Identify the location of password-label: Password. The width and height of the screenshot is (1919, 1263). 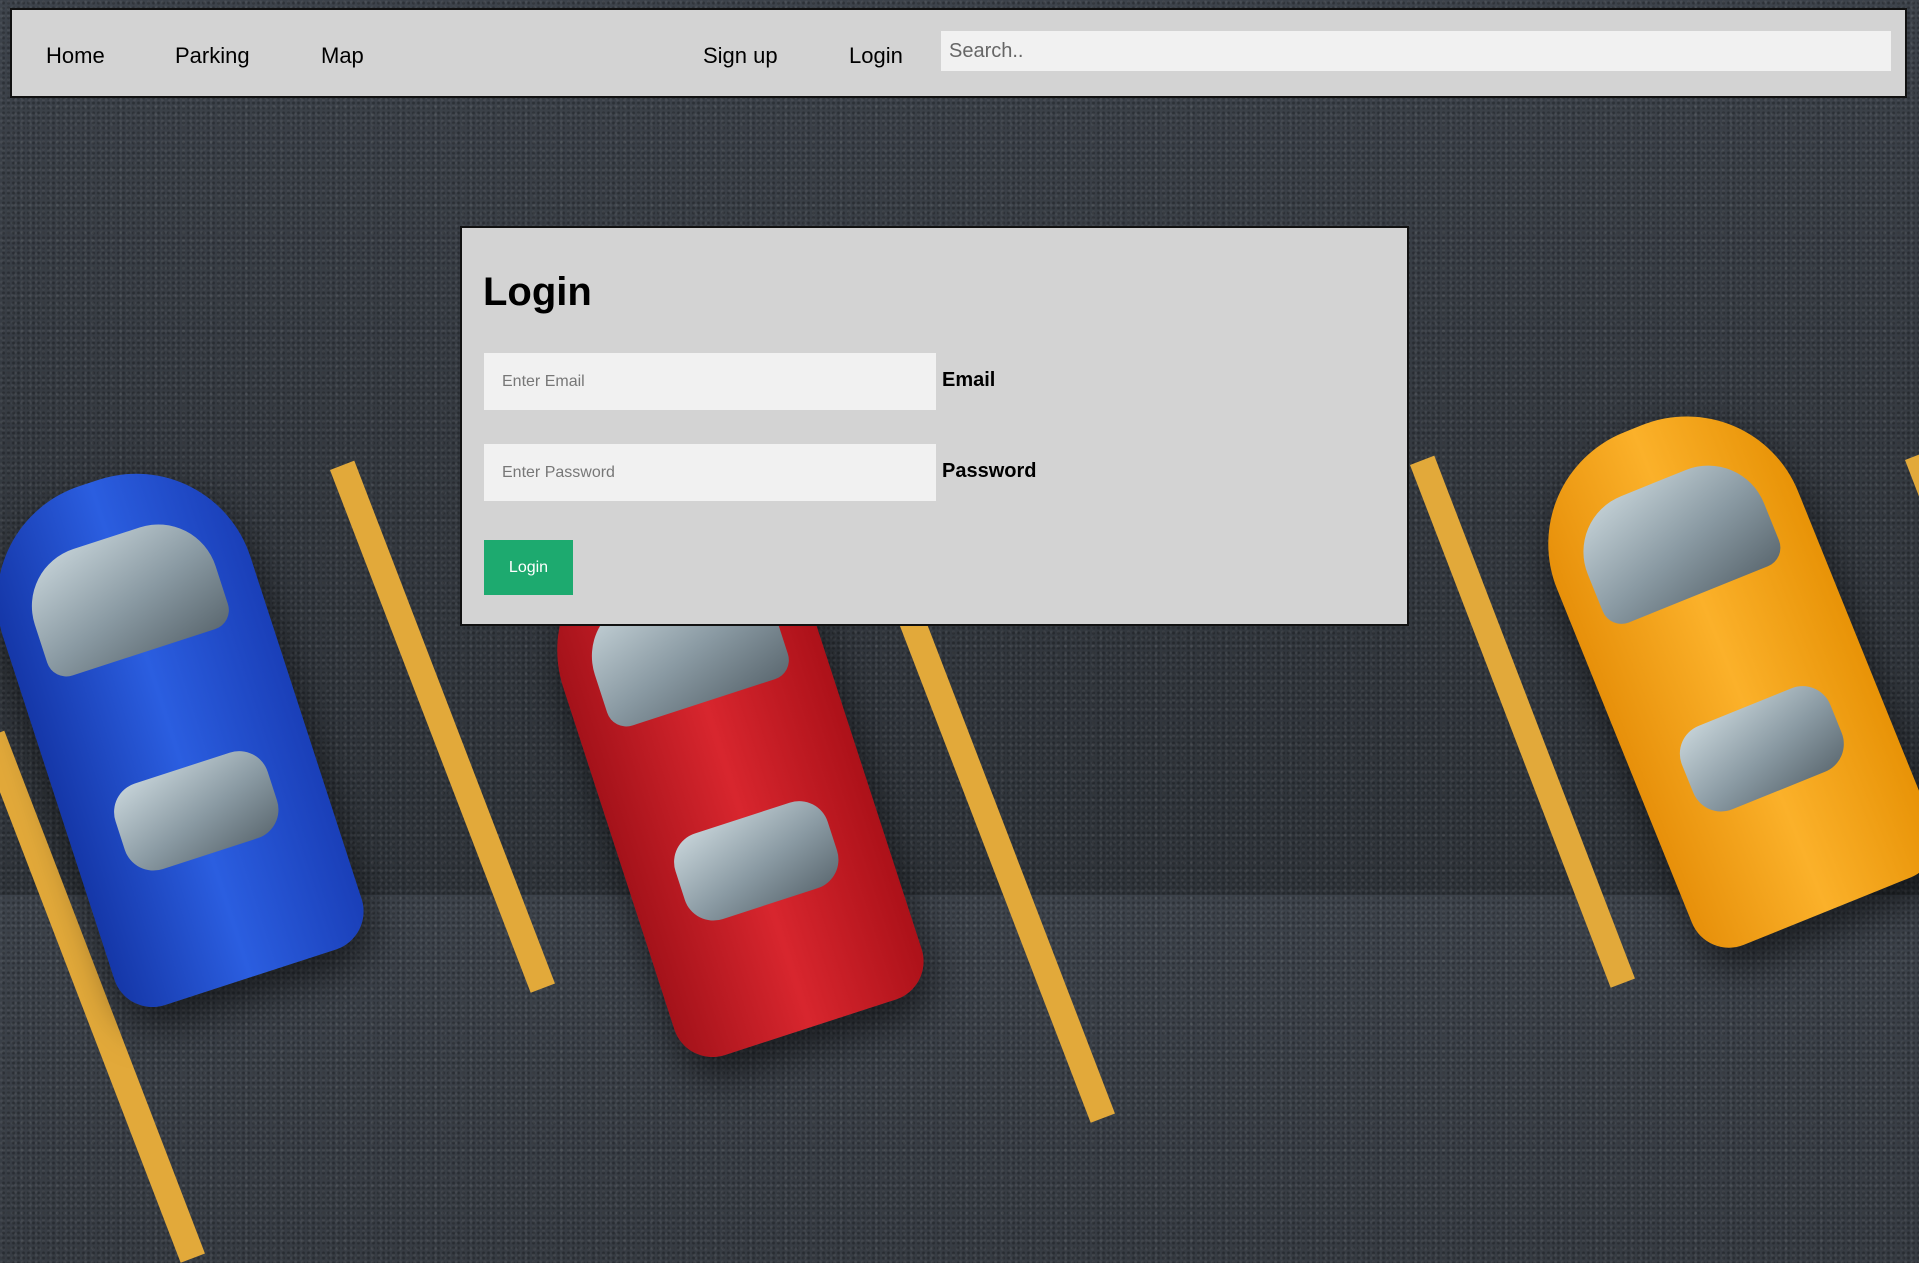
(989, 471).